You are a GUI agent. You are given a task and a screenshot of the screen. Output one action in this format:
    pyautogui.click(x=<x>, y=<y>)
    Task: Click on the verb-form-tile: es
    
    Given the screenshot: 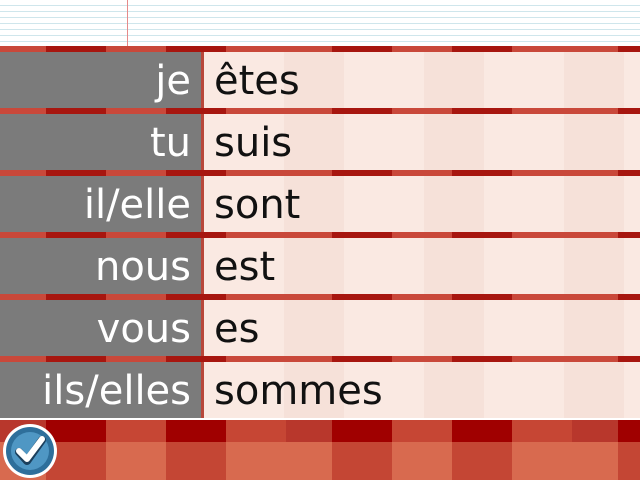 What is the action you would take?
    pyautogui.click(x=422, y=328)
    